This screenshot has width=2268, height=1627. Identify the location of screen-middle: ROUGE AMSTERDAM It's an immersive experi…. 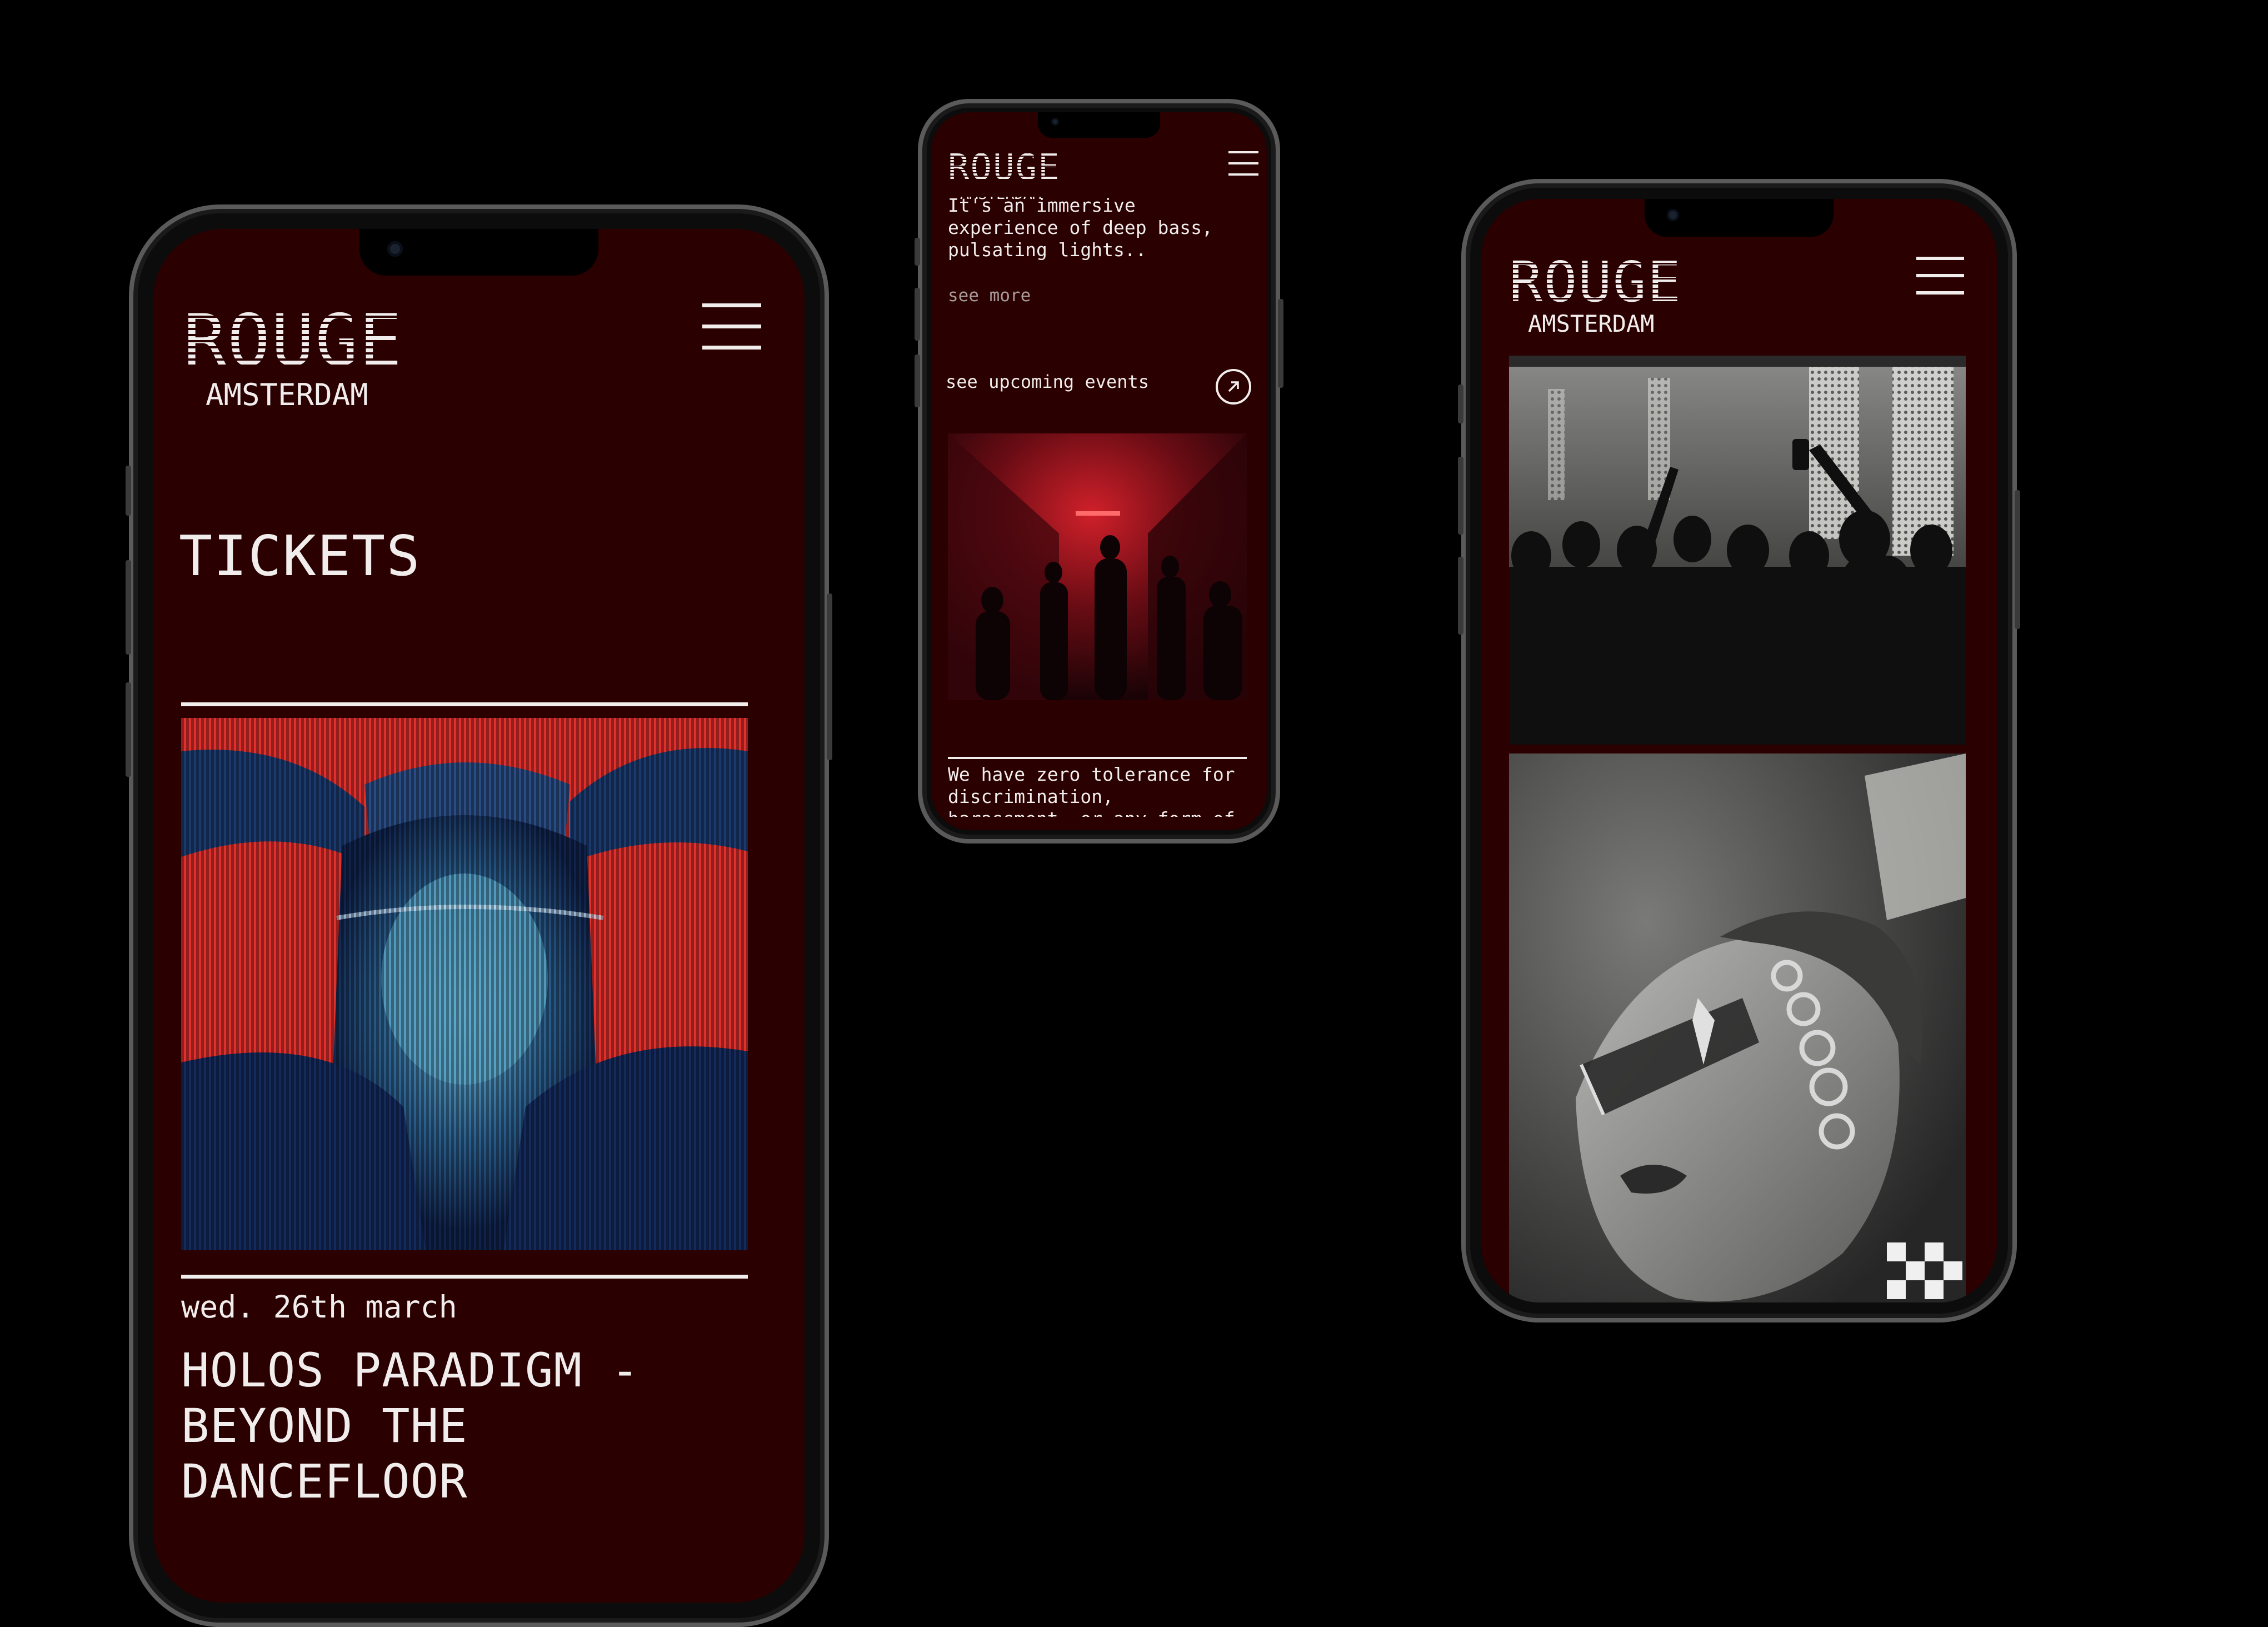
(1099, 471).